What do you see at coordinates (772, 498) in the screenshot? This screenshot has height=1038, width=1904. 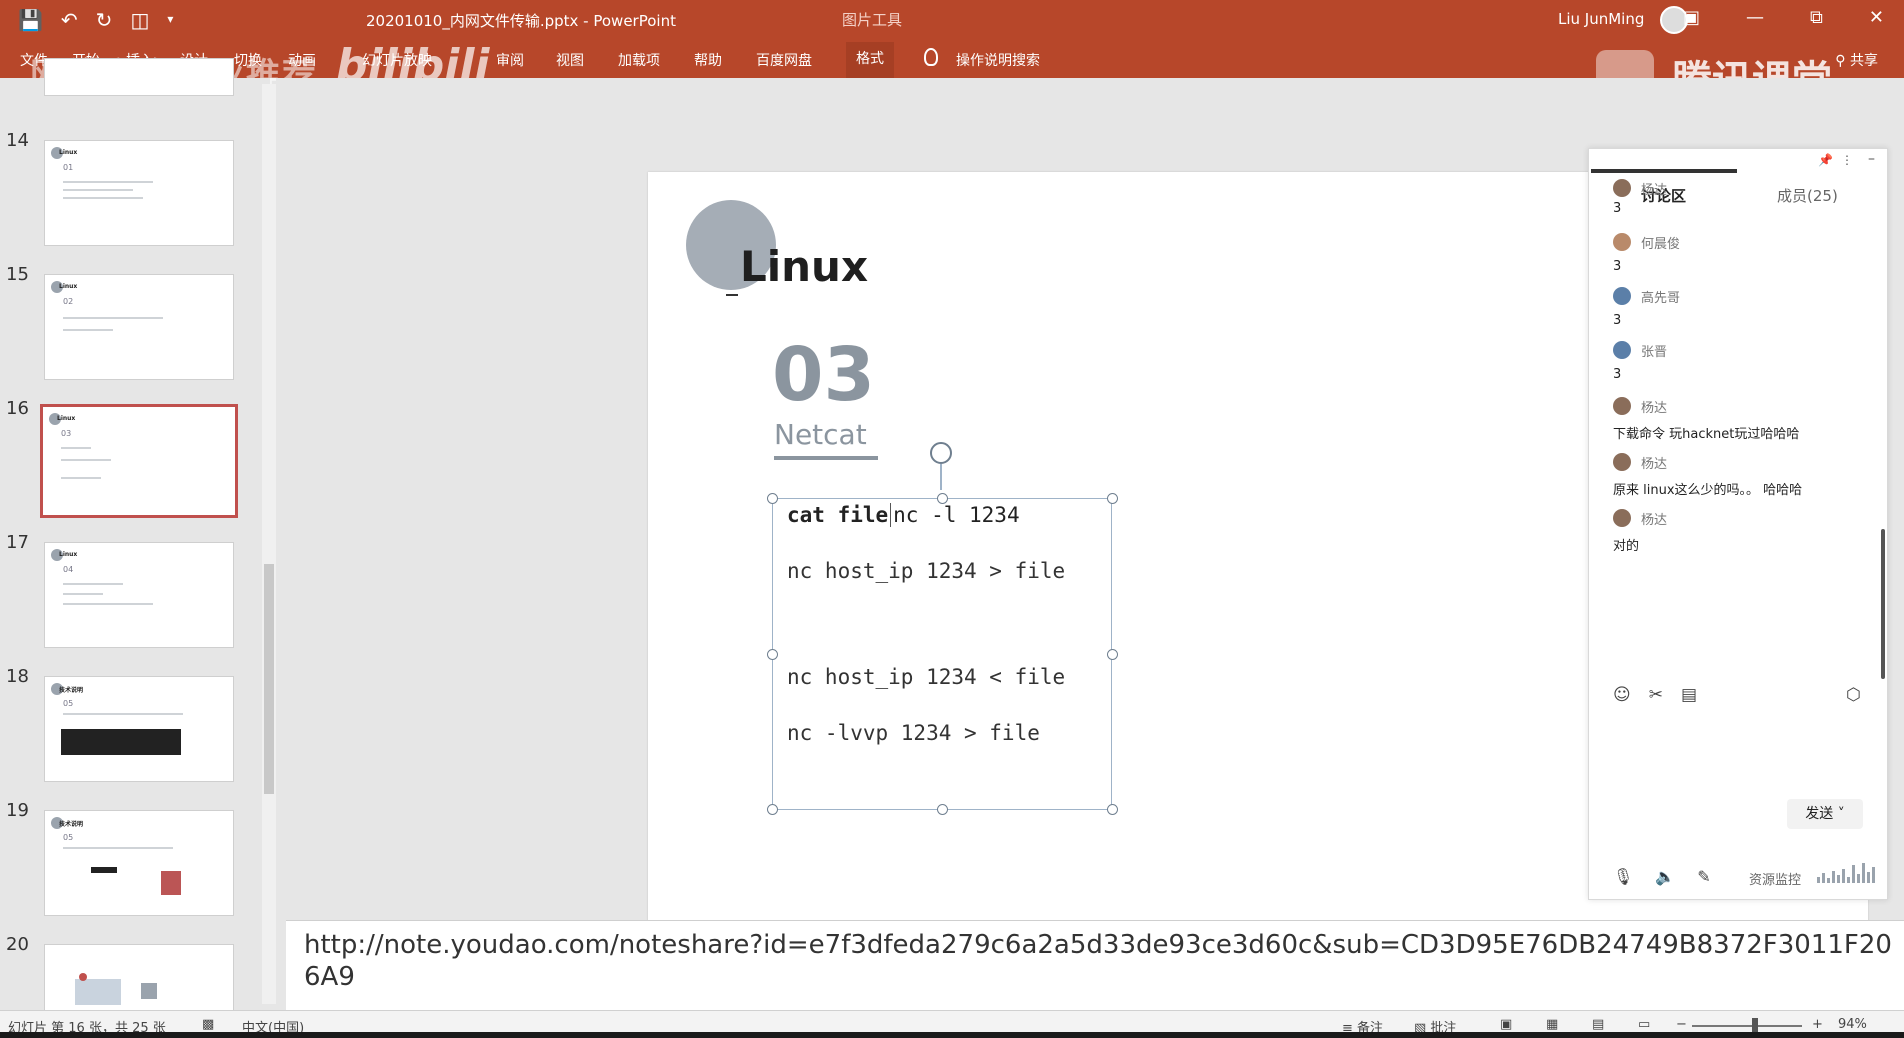 I see `resize-handle-top-left` at bounding box center [772, 498].